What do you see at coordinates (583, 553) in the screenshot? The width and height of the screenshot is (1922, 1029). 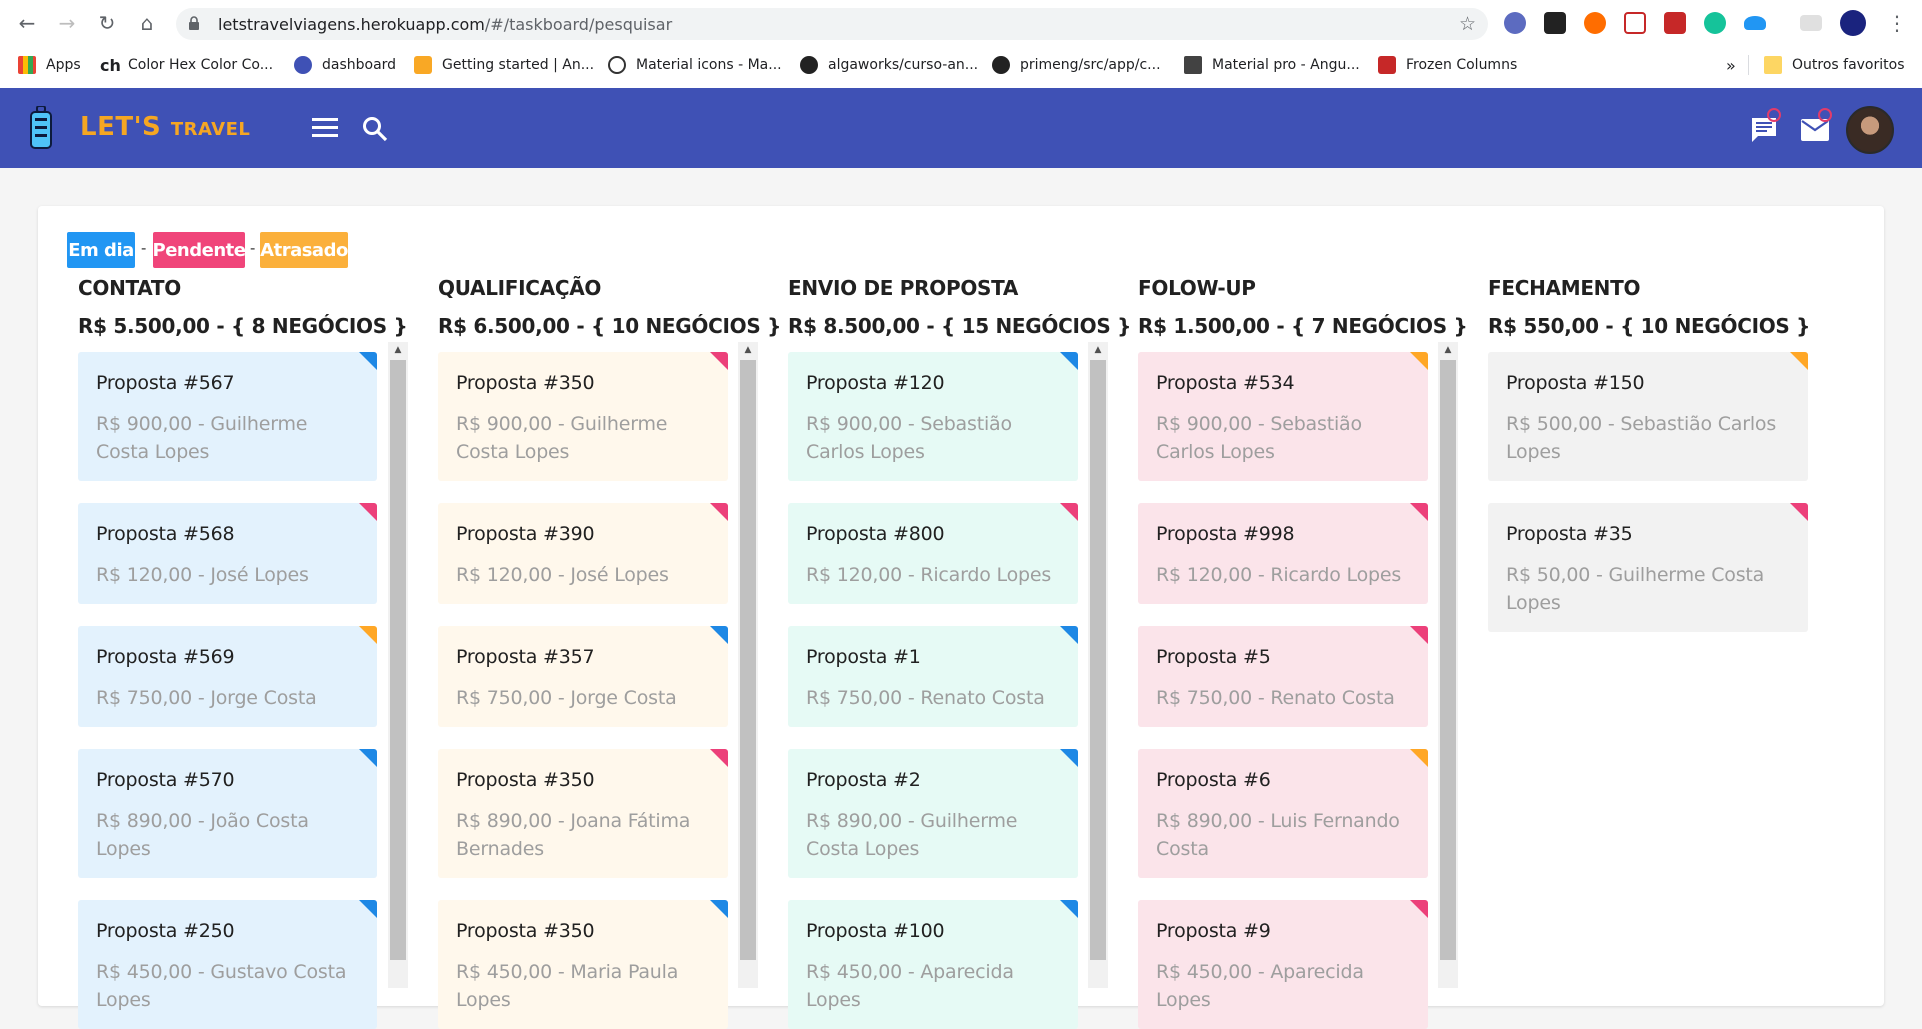 I see `proposal-card: Proposta #390 R$ 120,00 - José Lopes` at bounding box center [583, 553].